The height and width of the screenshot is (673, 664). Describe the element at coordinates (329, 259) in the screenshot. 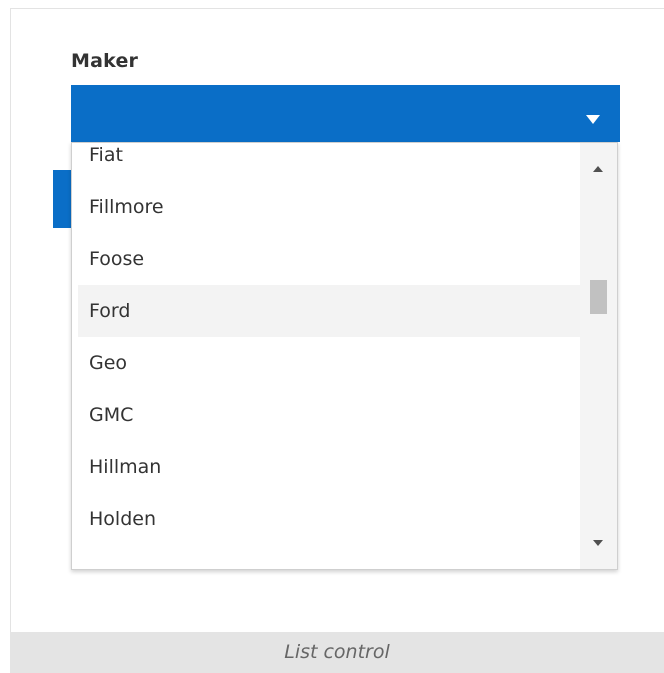

I see `list-item: Foose` at that location.